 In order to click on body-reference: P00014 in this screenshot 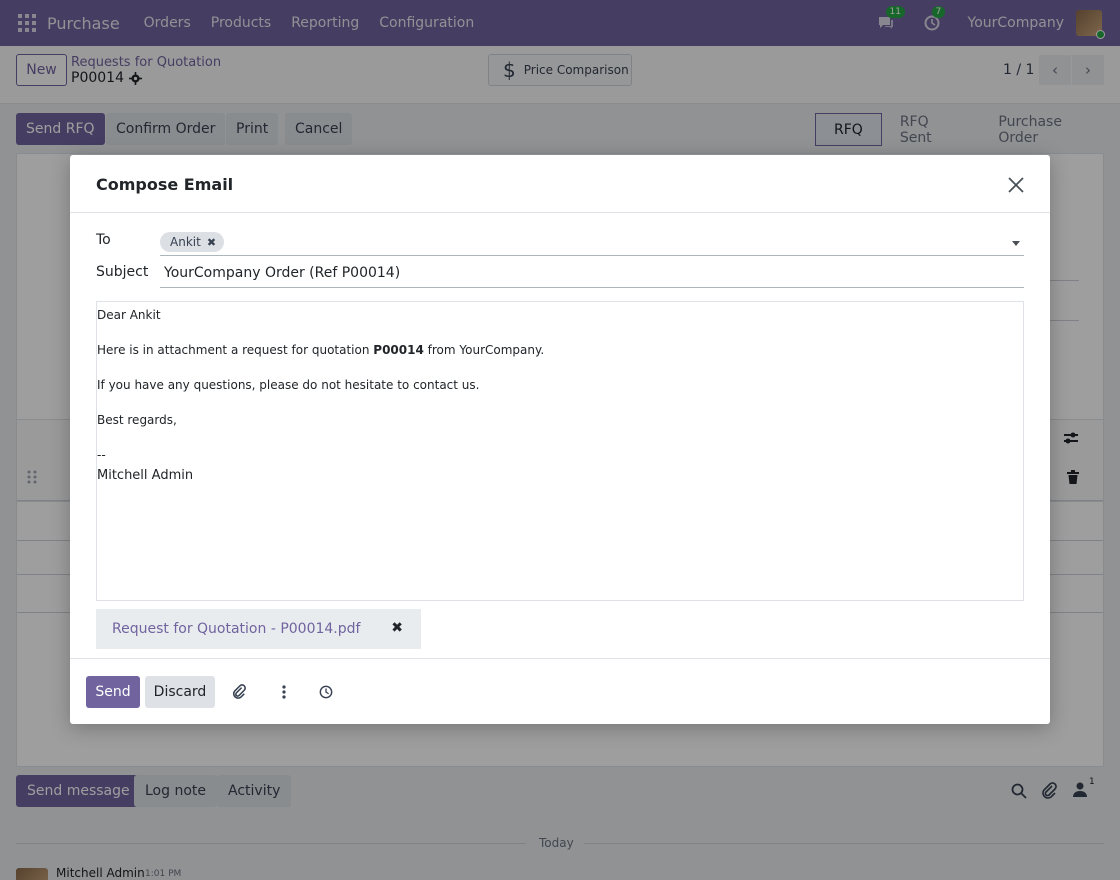, I will do `click(398, 350)`.